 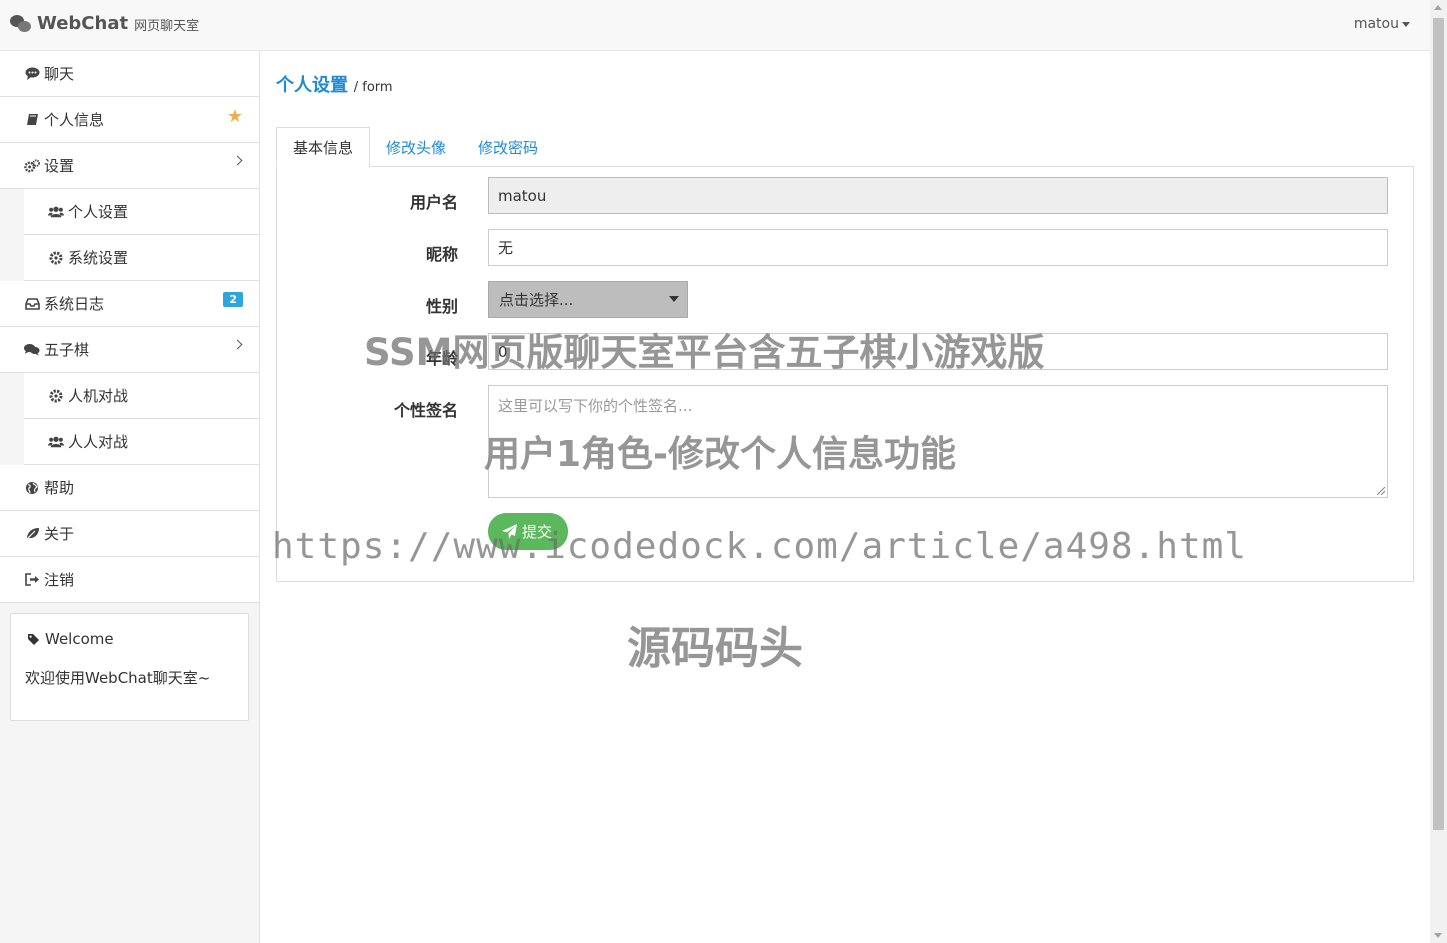 What do you see at coordinates (141, 396) in the screenshot?
I see `sidebar-item-vs-computer: 人机对战` at bounding box center [141, 396].